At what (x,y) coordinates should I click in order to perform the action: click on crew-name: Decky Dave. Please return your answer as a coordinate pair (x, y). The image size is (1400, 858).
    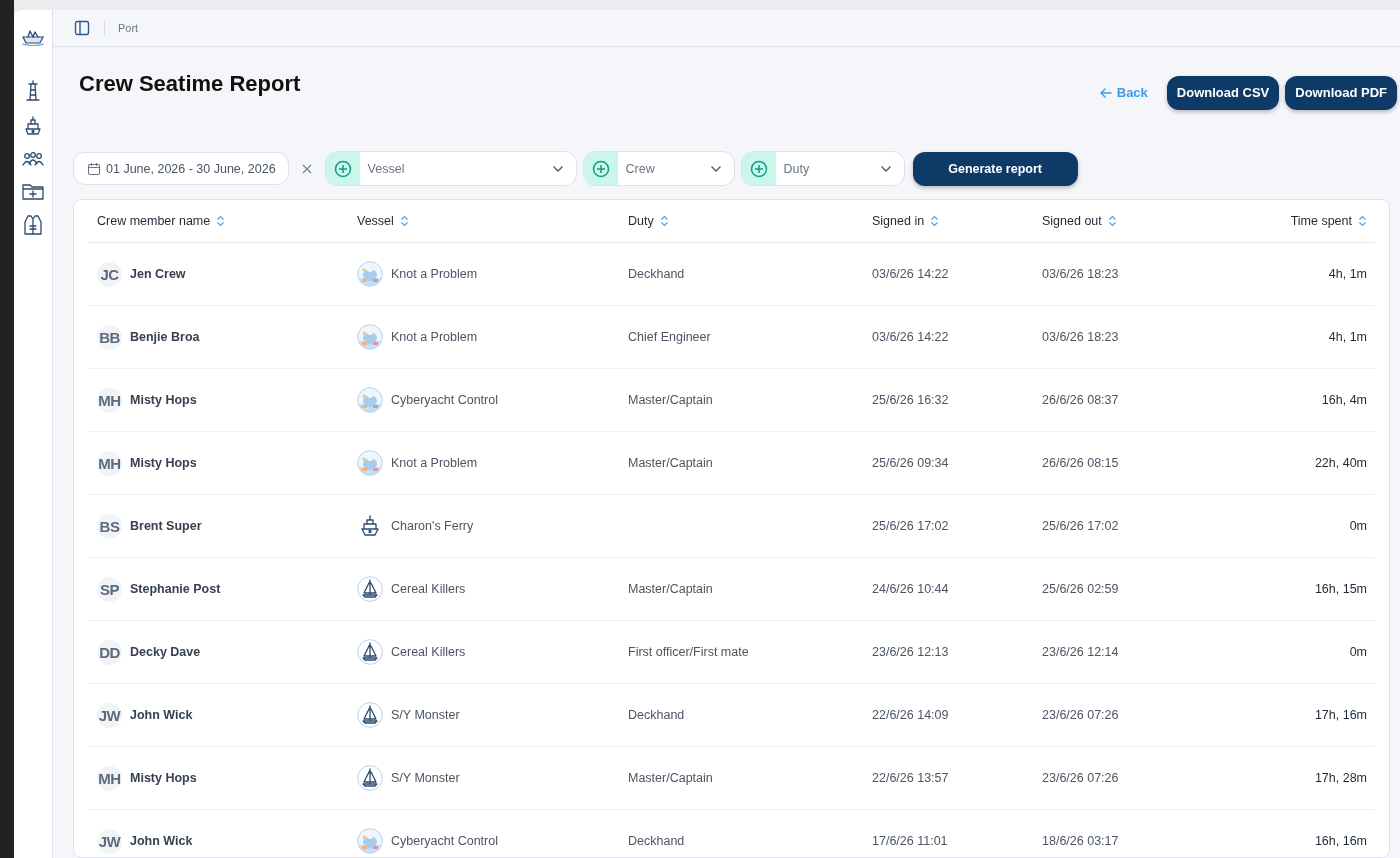
    Looking at the image, I should click on (165, 652).